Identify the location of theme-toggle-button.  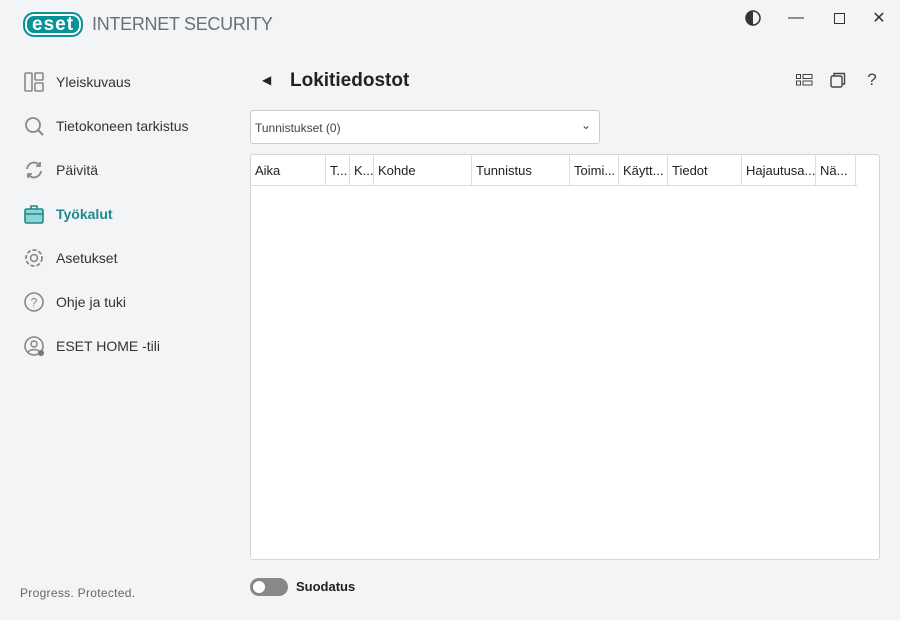
(753, 18).